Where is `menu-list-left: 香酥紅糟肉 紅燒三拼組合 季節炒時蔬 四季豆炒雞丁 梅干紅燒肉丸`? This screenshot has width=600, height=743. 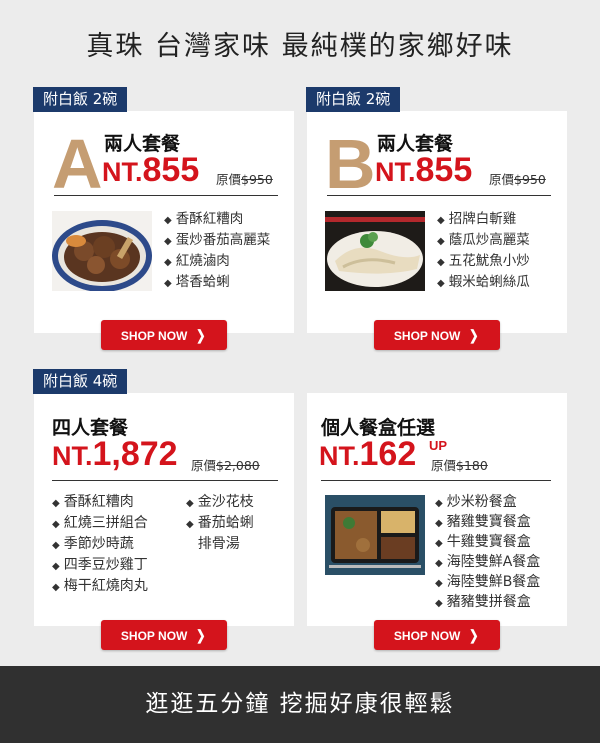 menu-list-left: 香酥紅糟肉 紅燒三拼組合 季節炒時蔬 四季豆炒雞丁 梅干紅燒肉丸 is located at coordinates (100, 544).